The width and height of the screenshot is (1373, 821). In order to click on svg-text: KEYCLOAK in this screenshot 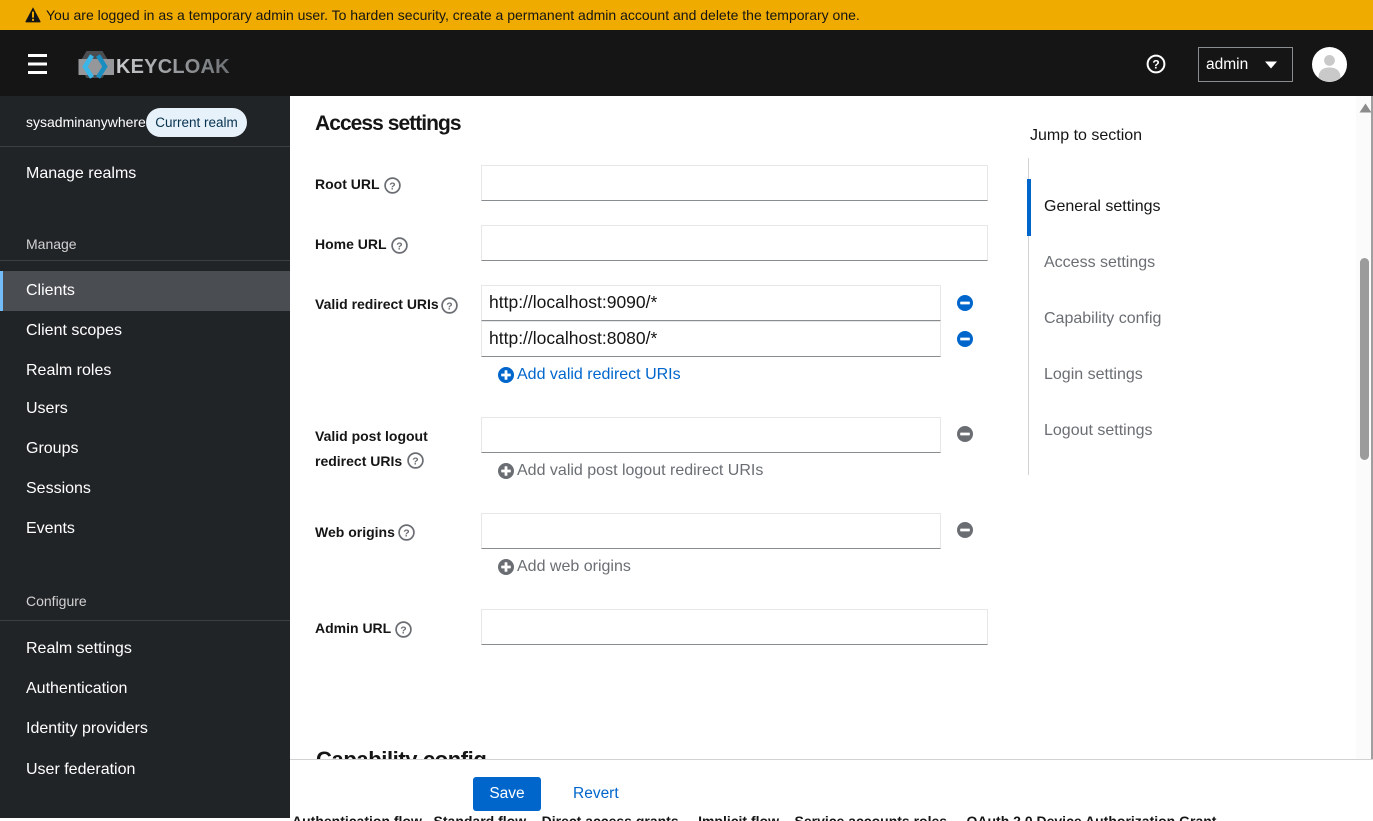, I will do `click(173, 67)`.